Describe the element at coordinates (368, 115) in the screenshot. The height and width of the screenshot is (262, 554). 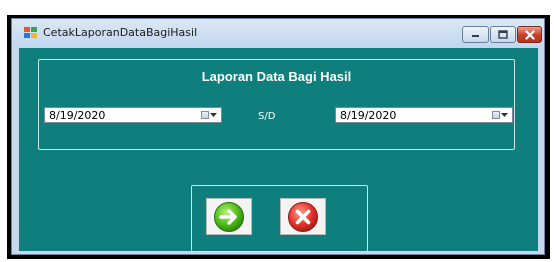
I see `date-to-value: 8/19/2020` at that location.